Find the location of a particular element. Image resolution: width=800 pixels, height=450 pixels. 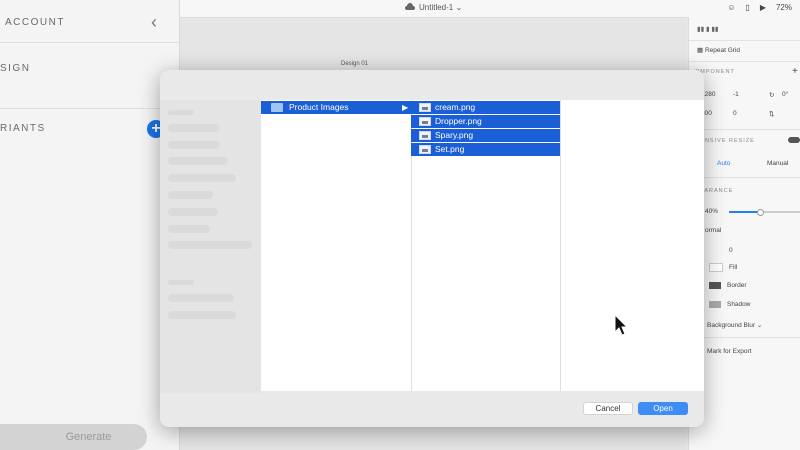

top-toolbar: Untitled-1 ⌄ ☺ ▯ ▶ 72% is located at coordinates (490, 9).